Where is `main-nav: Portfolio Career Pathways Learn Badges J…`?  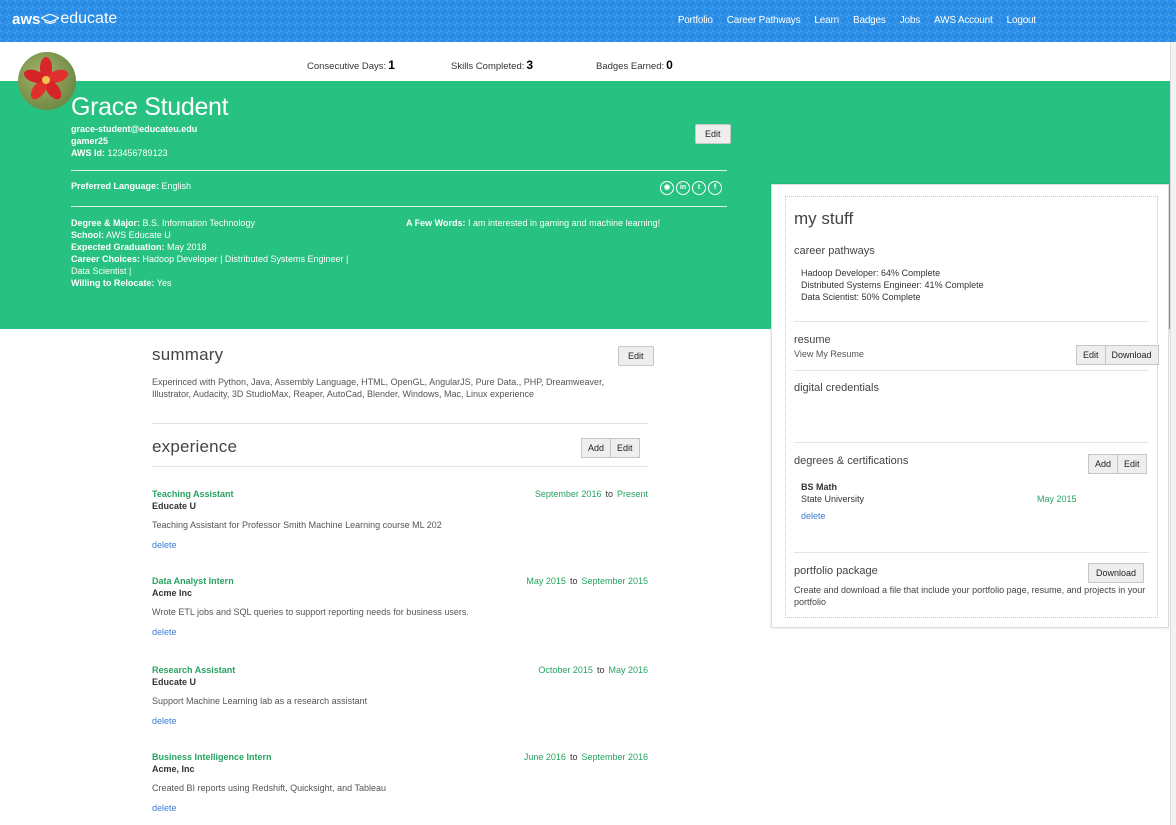 main-nav: Portfolio Career Pathways Learn Badges J… is located at coordinates (857, 20).